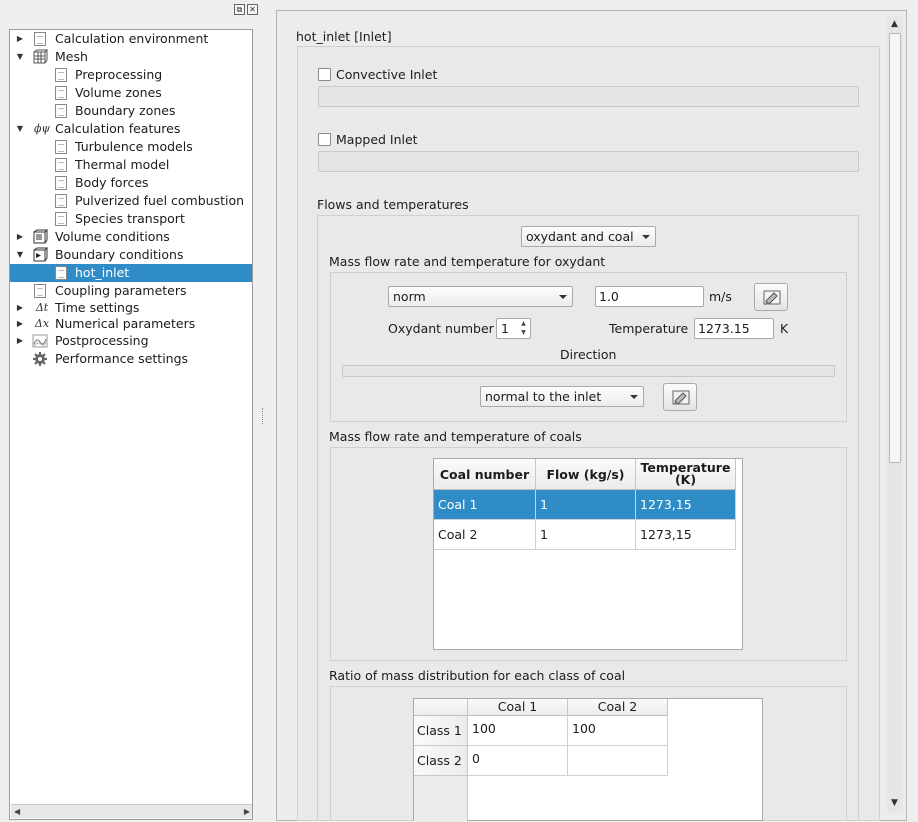 Image resolution: width=918 pixels, height=822 pixels. What do you see at coordinates (441, 761) in the screenshot?
I see `ratio-row-header: Class 2` at bounding box center [441, 761].